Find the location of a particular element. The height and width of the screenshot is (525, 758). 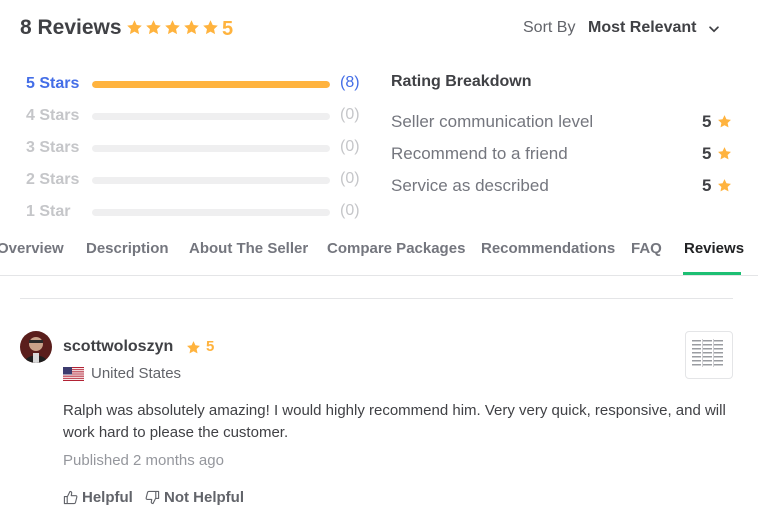

star-filter-4: 4 Stars (0) is located at coordinates (196, 116).